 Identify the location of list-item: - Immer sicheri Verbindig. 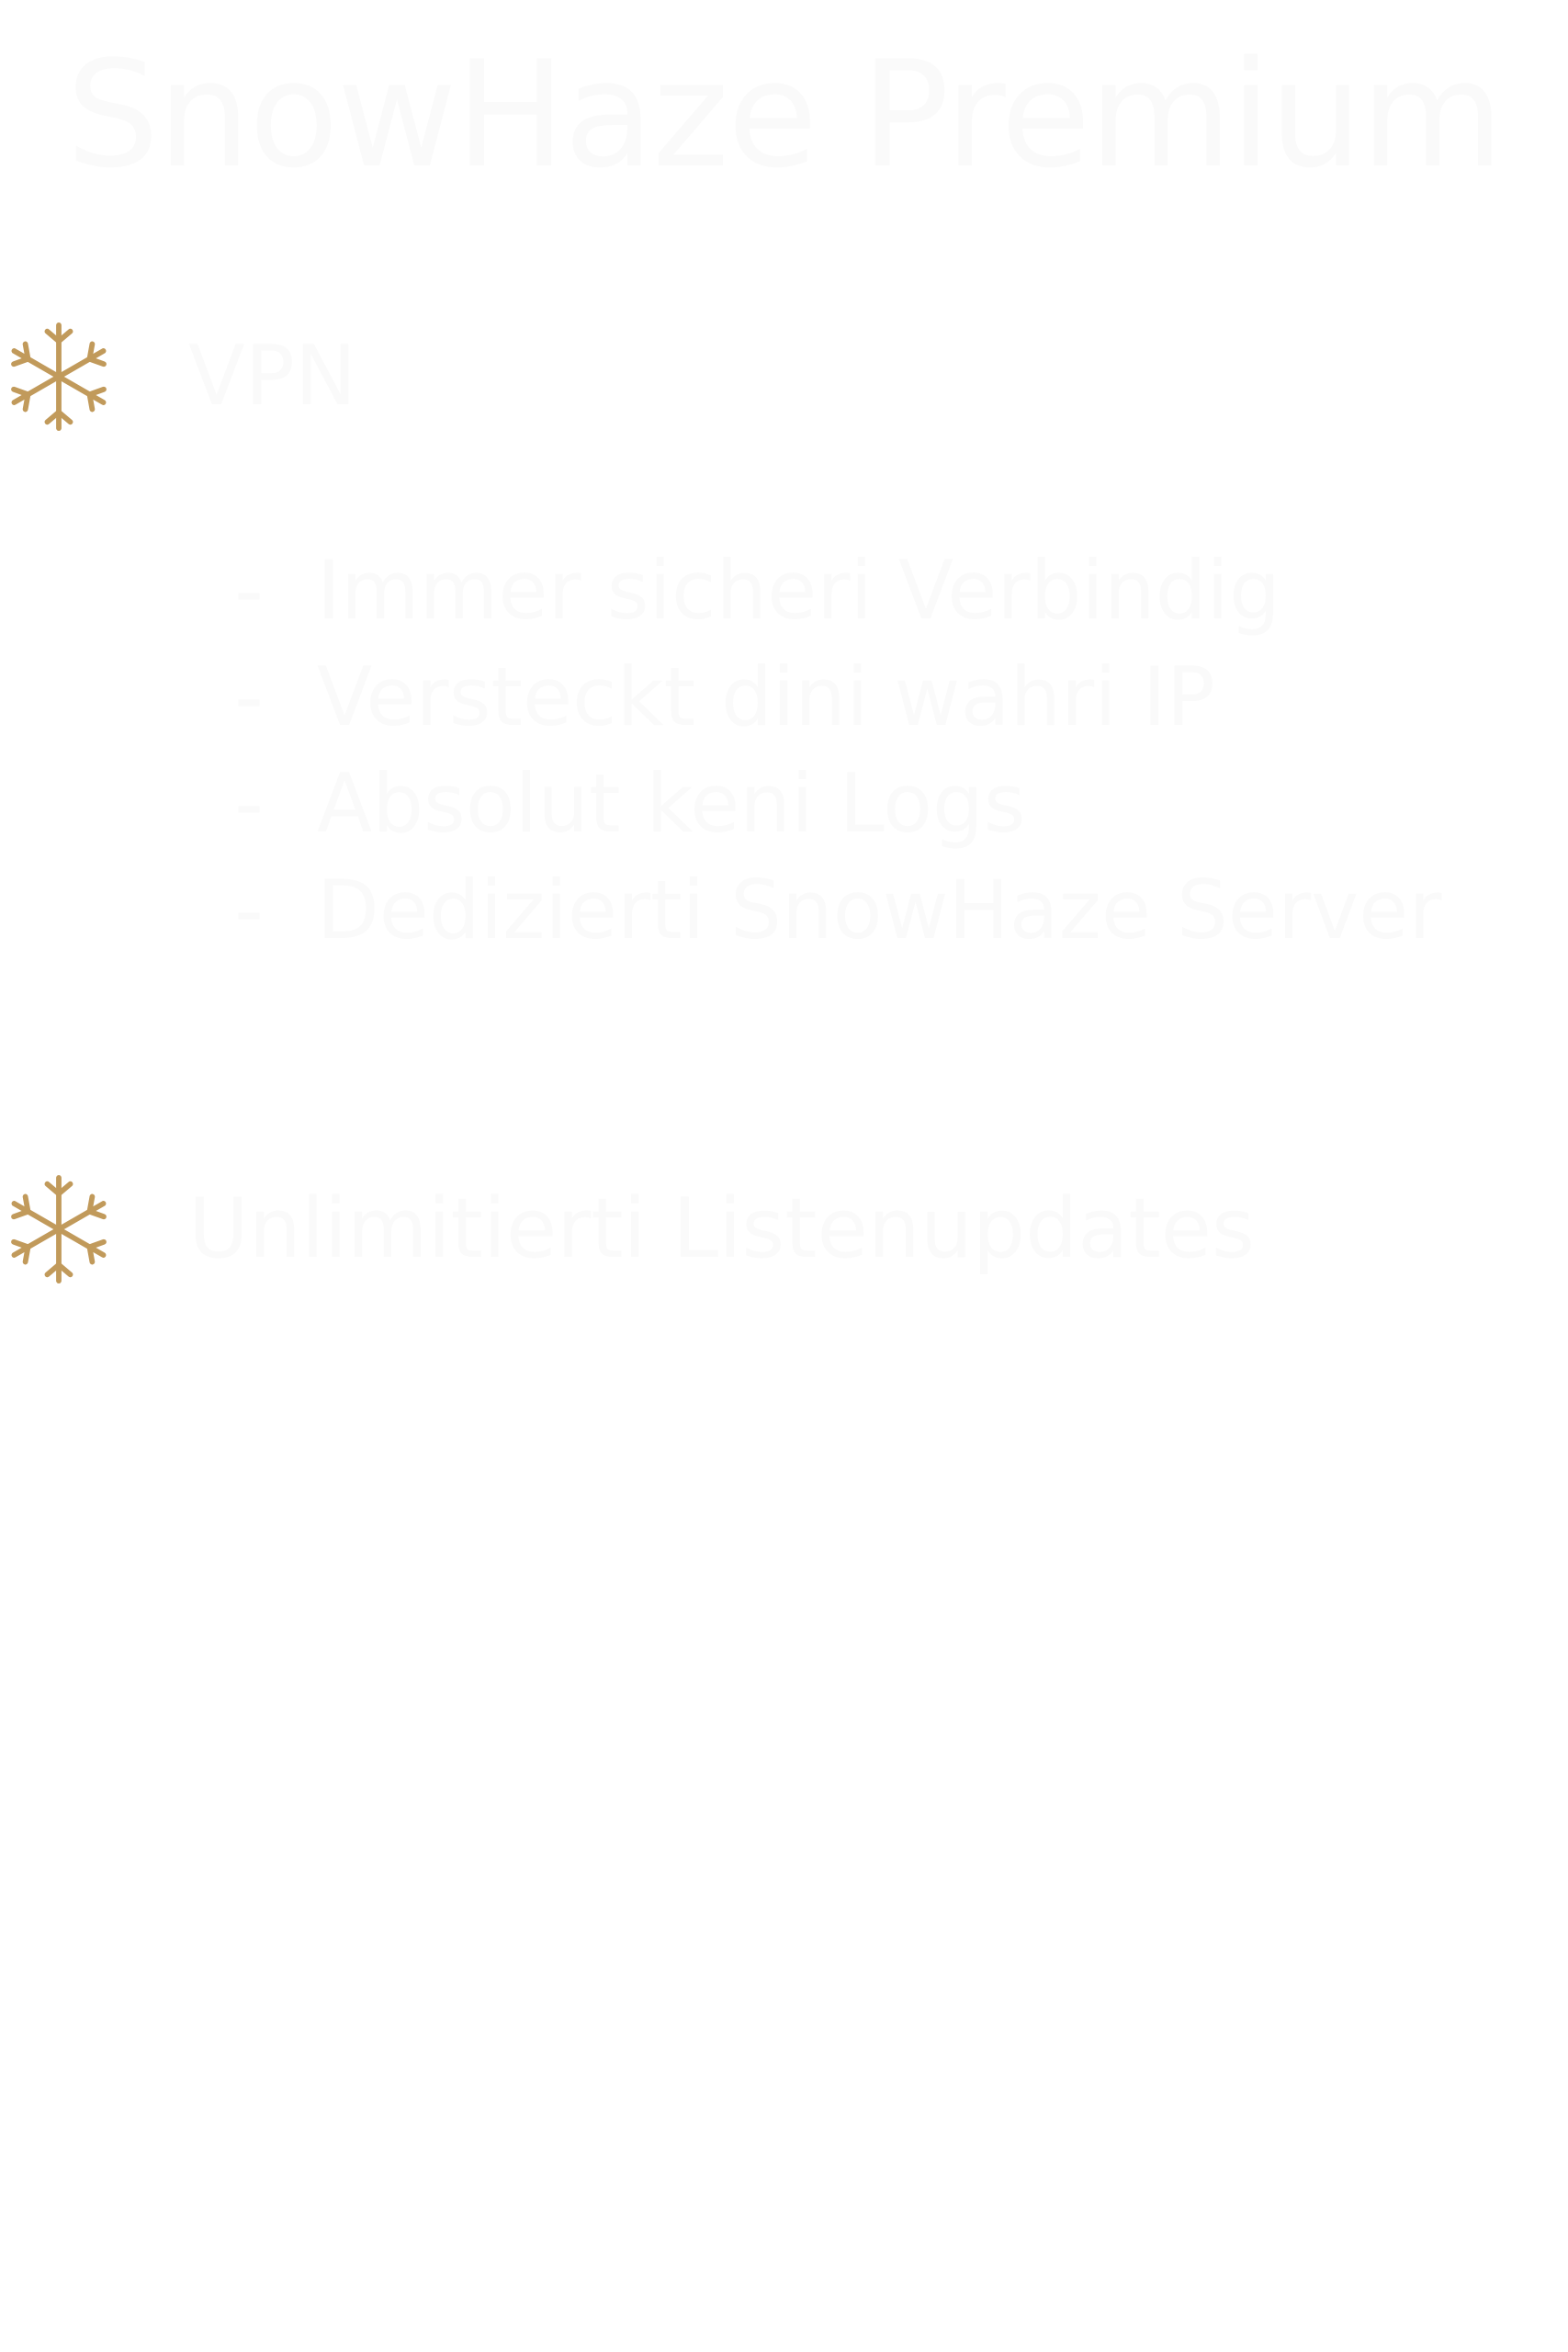
(757, 590).